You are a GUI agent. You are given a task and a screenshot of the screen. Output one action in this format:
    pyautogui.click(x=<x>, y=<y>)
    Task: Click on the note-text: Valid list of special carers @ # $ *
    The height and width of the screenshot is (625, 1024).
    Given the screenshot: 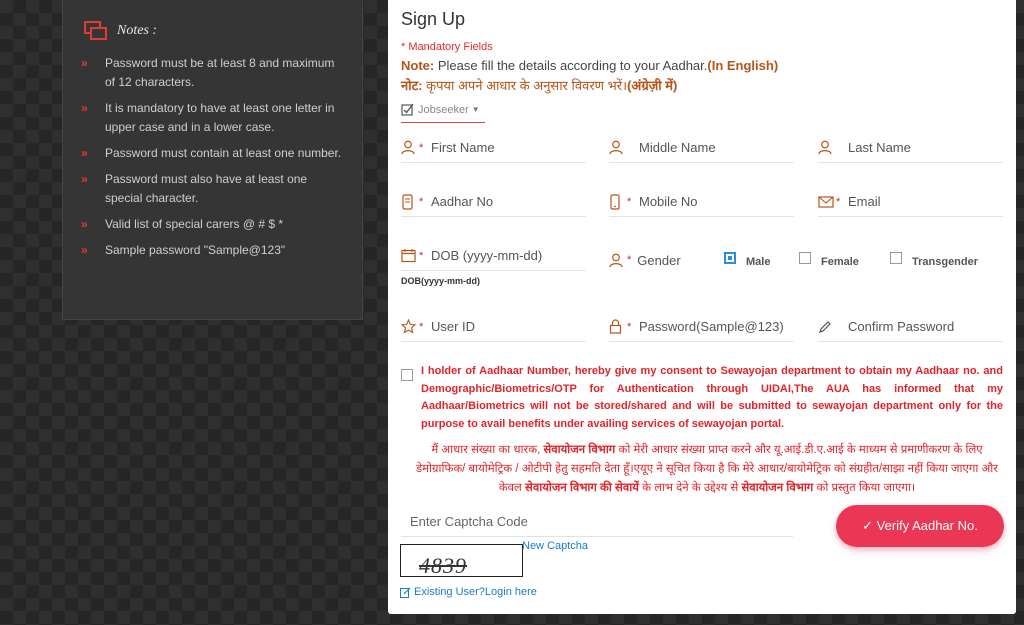 What is the action you would take?
    pyautogui.click(x=194, y=224)
    